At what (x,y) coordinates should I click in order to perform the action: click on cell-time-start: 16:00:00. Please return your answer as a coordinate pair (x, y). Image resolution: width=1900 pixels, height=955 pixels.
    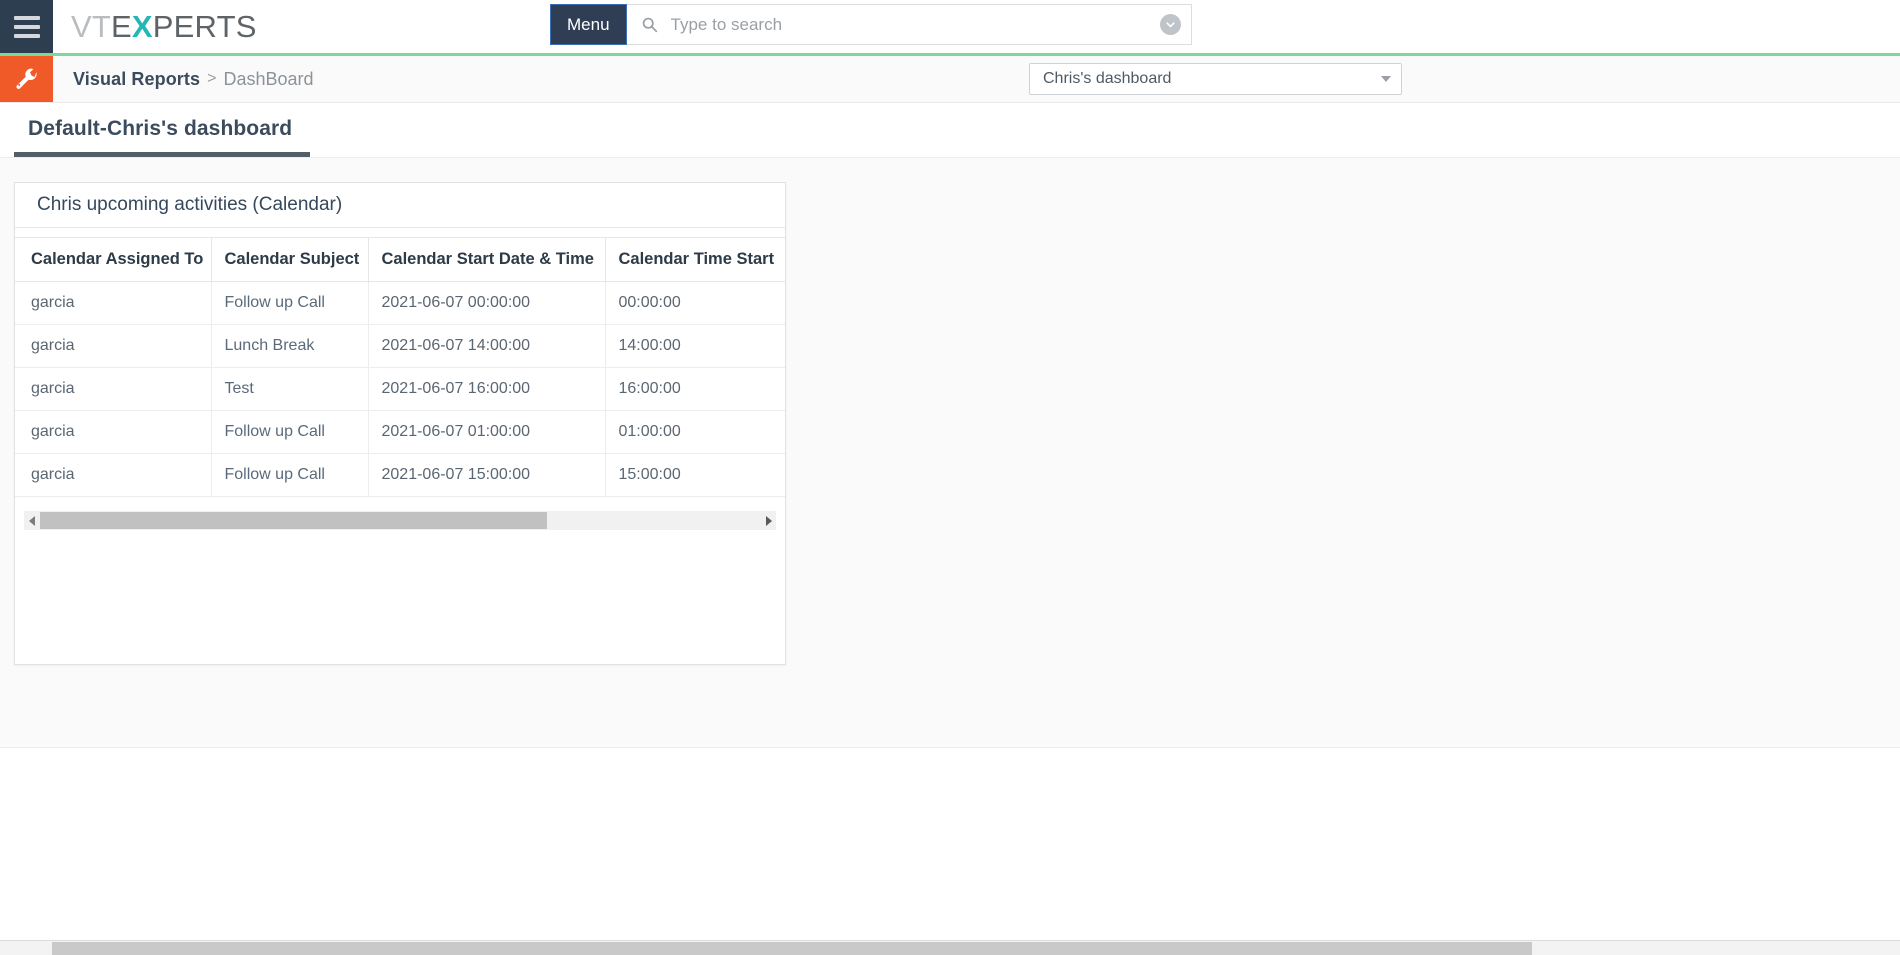
    Looking at the image, I should click on (695, 389).